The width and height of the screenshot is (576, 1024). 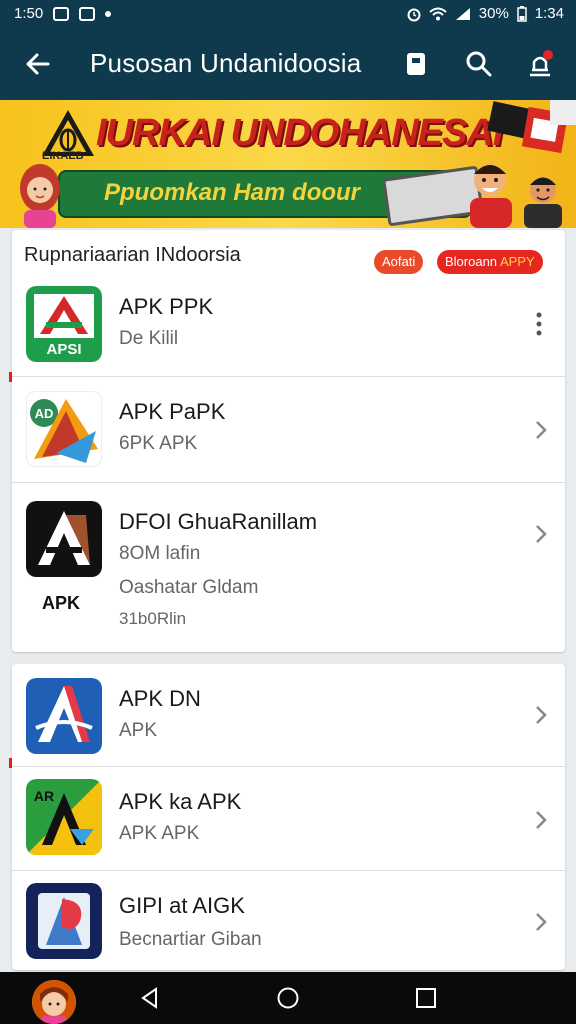 What do you see at coordinates (426, 998) in the screenshot?
I see `nav-recents-icon` at bounding box center [426, 998].